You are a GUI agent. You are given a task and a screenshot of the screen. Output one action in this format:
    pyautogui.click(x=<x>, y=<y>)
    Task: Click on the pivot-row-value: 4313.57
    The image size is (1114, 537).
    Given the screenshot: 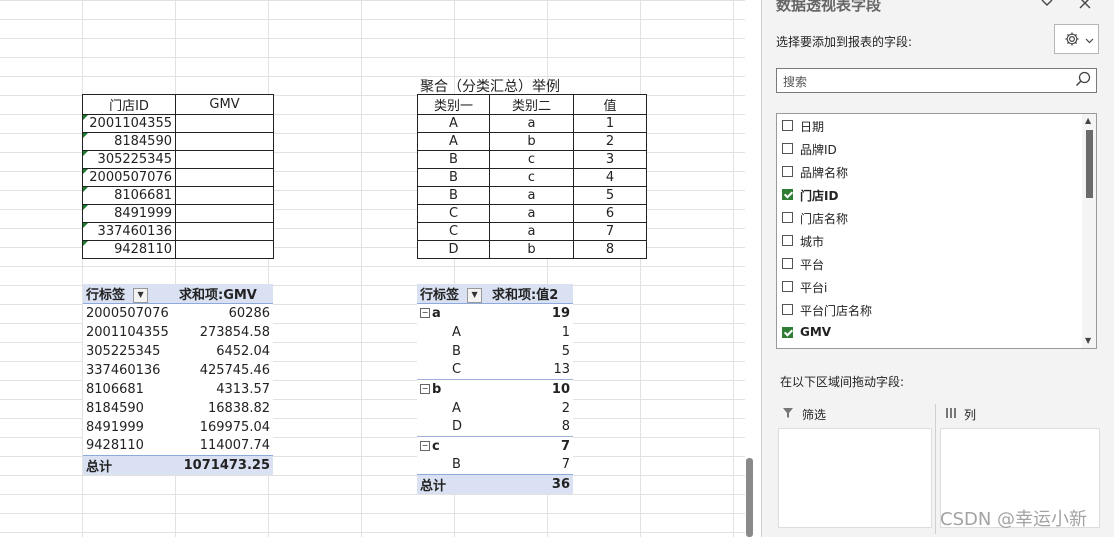 What is the action you would take?
    pyautogui.click(x=224, y=389)
    